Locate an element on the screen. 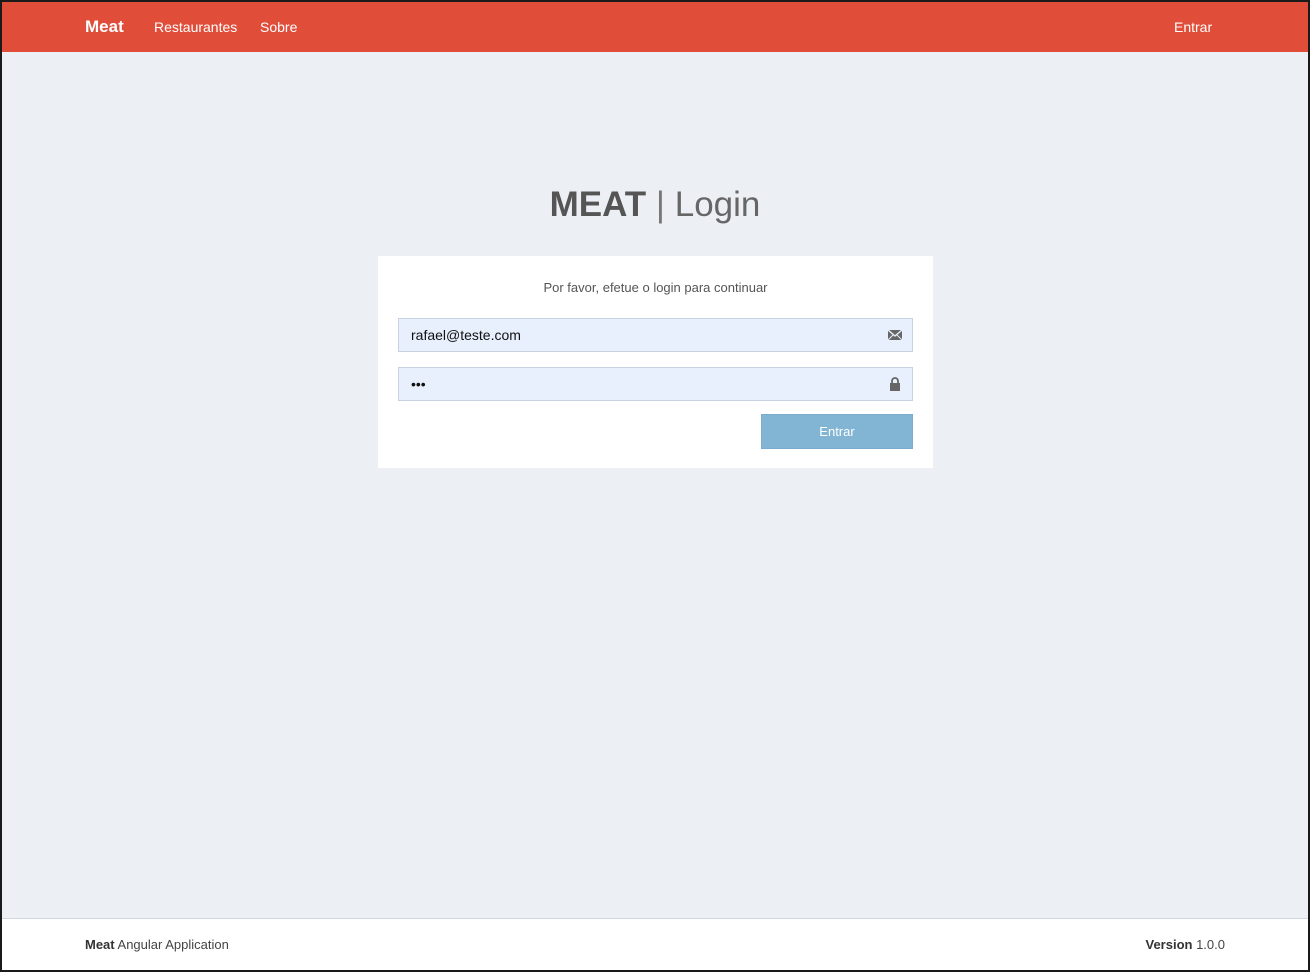 The width and height of the screenshot is (1310, 972). page-title: MEAT | Login is located at coordinates (655, 205).